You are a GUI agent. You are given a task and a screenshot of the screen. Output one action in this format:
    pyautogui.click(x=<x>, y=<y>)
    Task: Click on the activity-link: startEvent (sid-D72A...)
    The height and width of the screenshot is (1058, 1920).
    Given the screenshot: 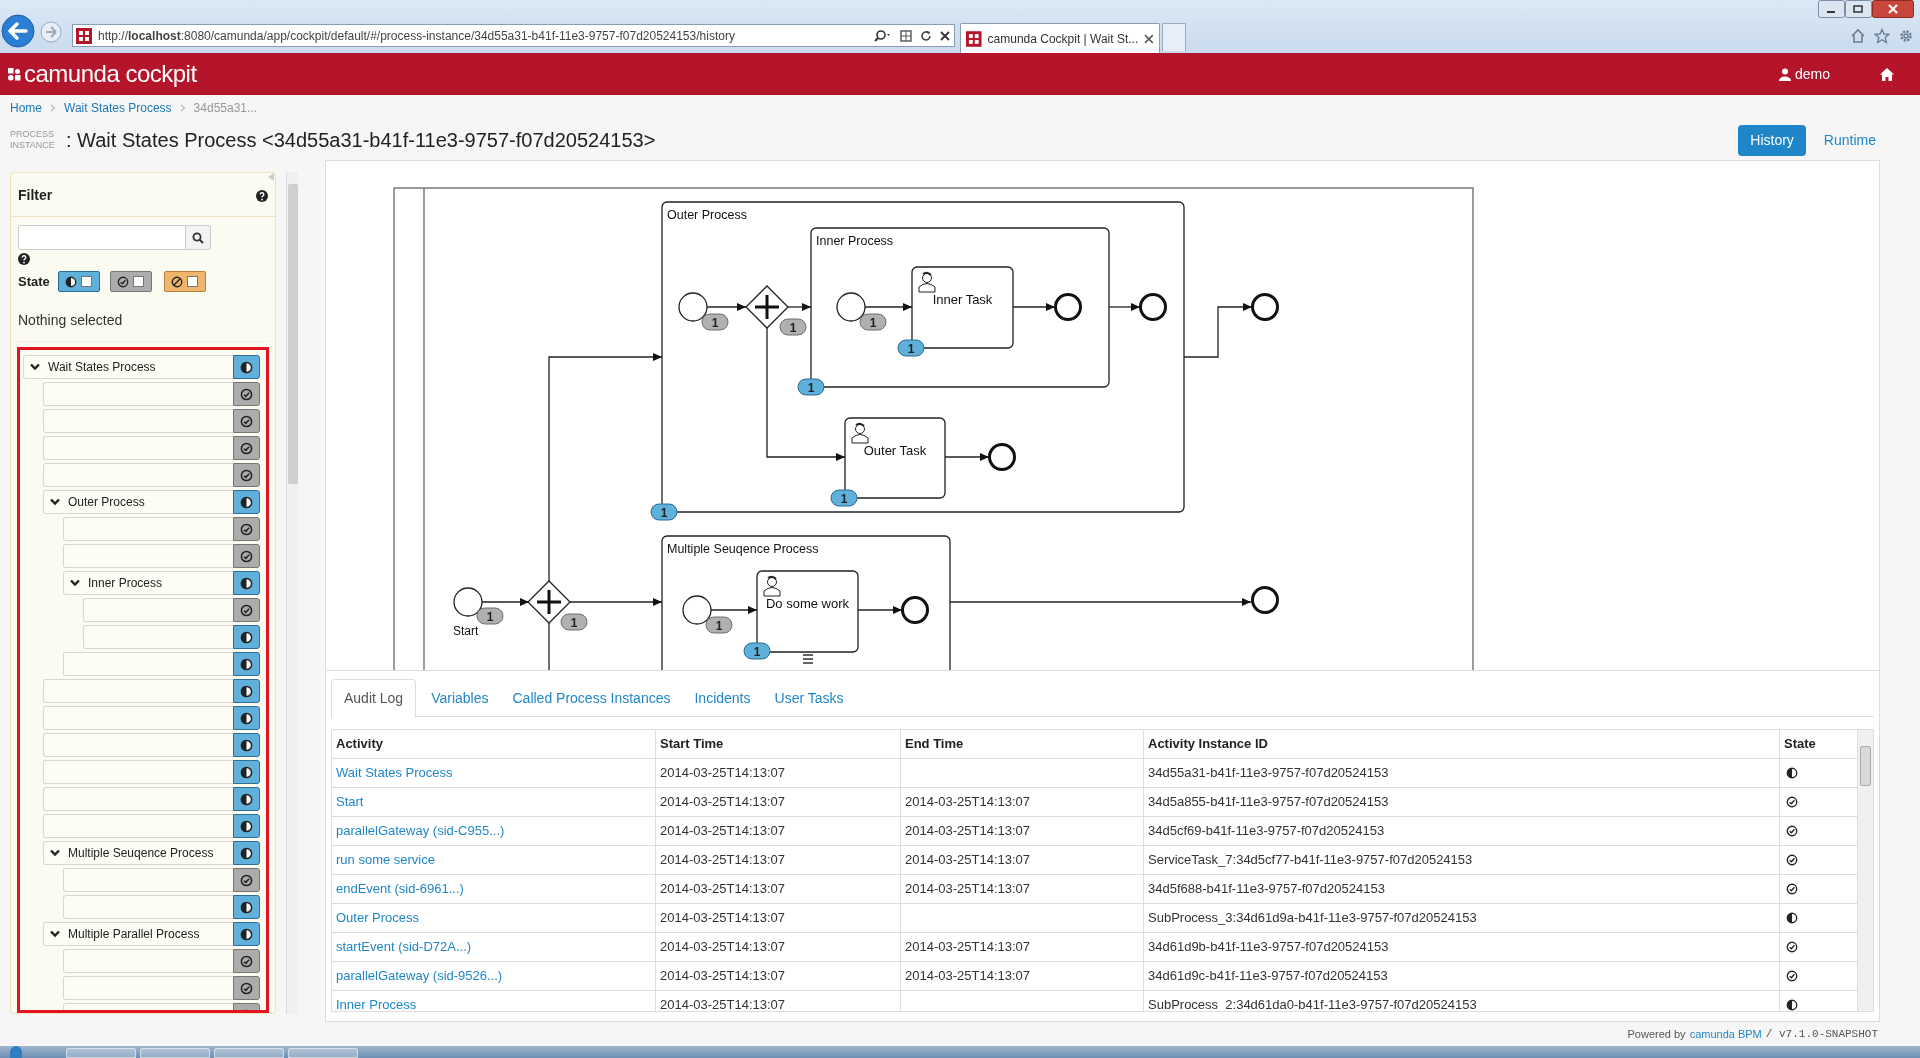 What is the action you would take?
    pyautogui.click(x=404, y=947)
    